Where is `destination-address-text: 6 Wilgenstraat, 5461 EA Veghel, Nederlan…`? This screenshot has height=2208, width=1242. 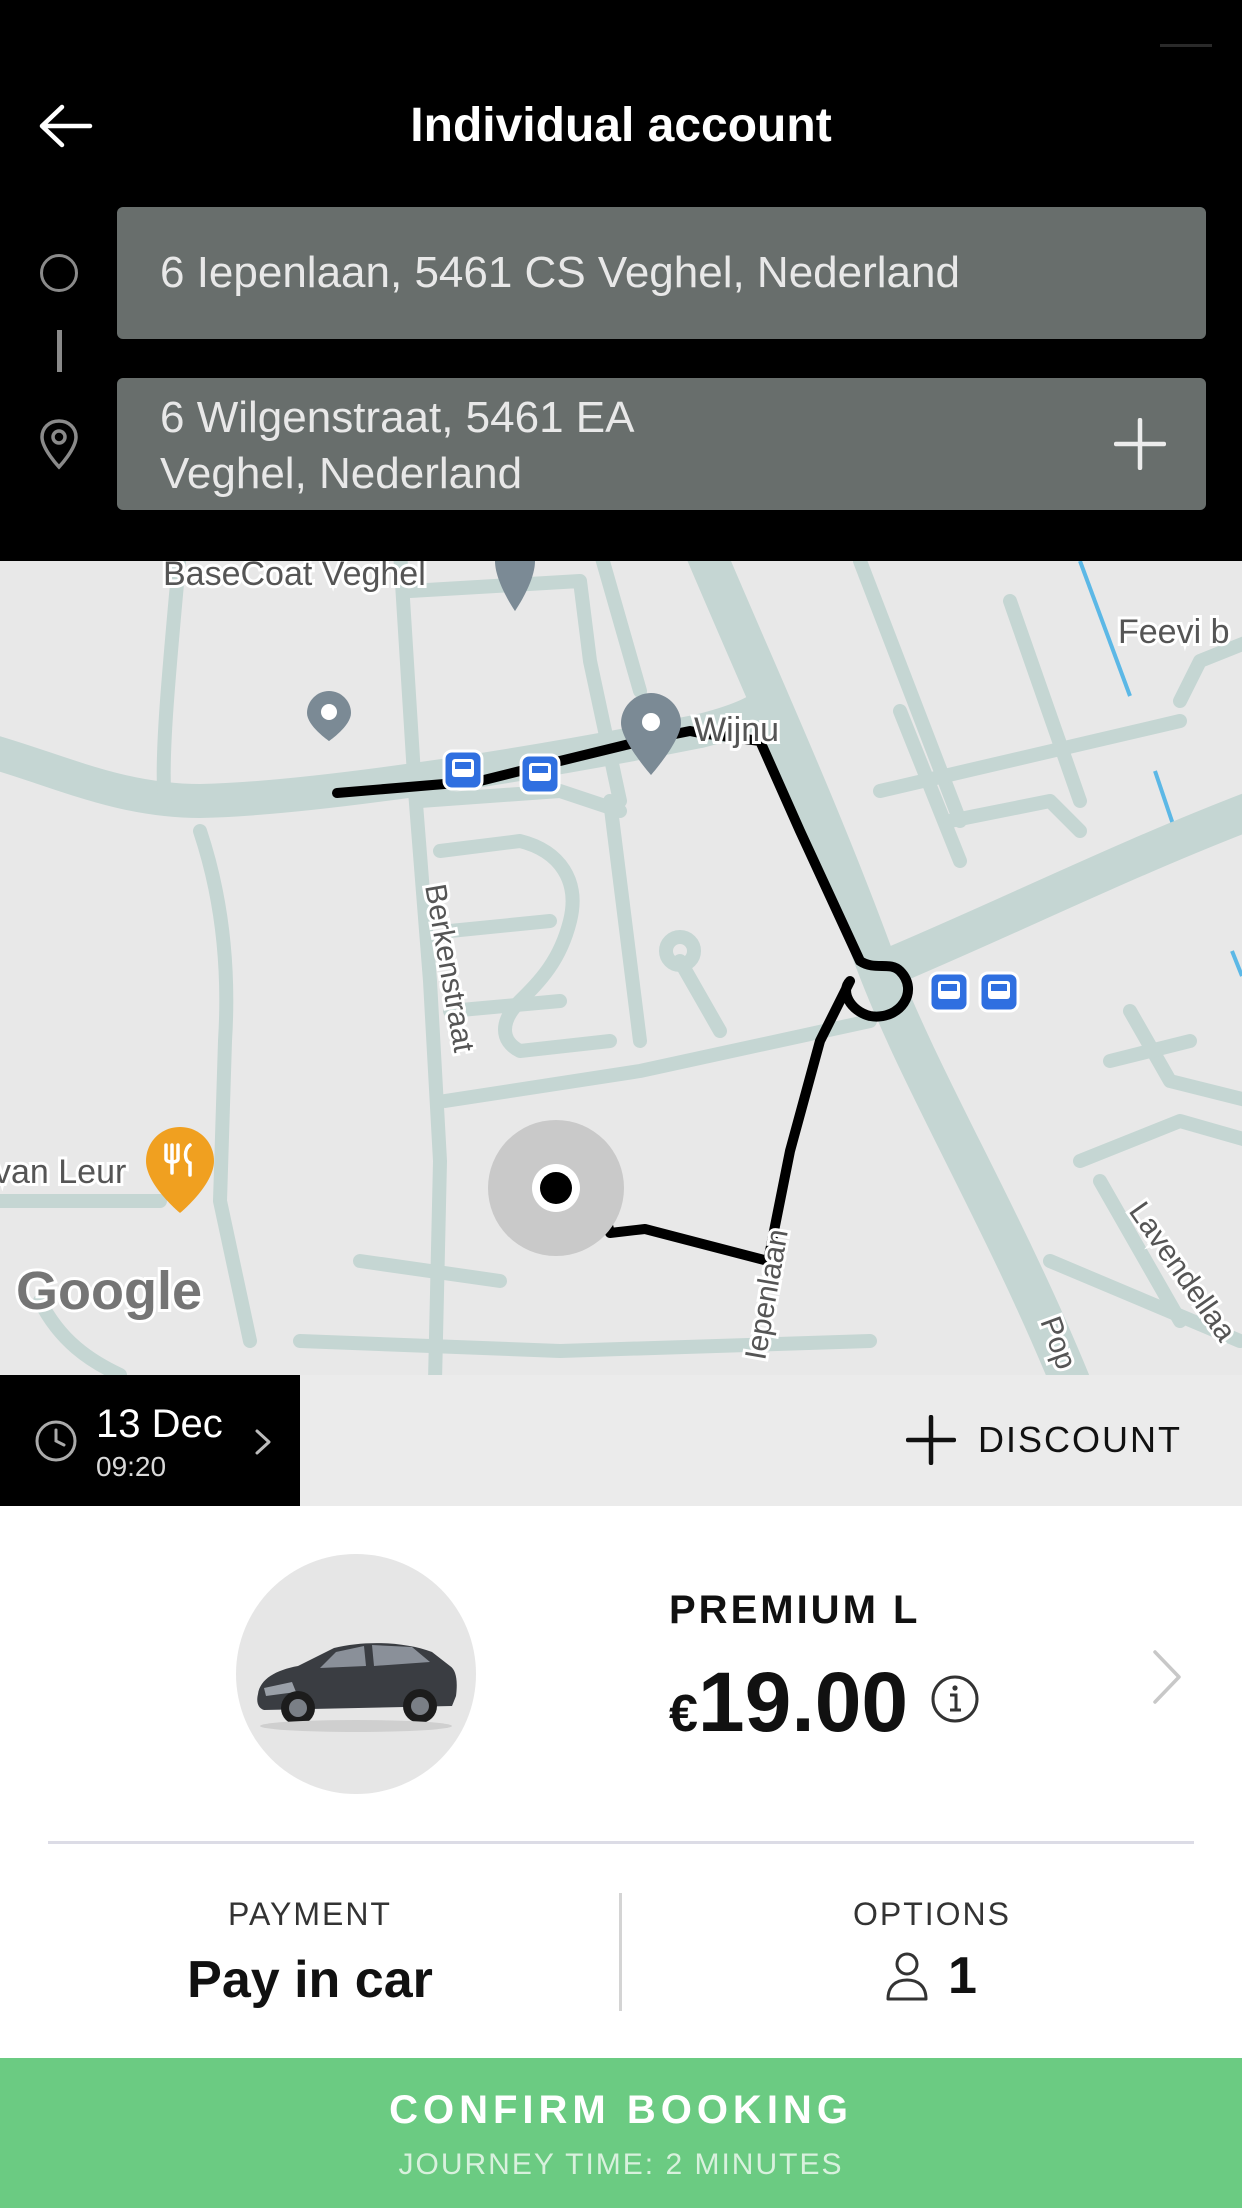 destination-address-text: 6 Wilgenstraat, 5461 EA Veghel, Nederlan… is located at coordinates (396, 445).